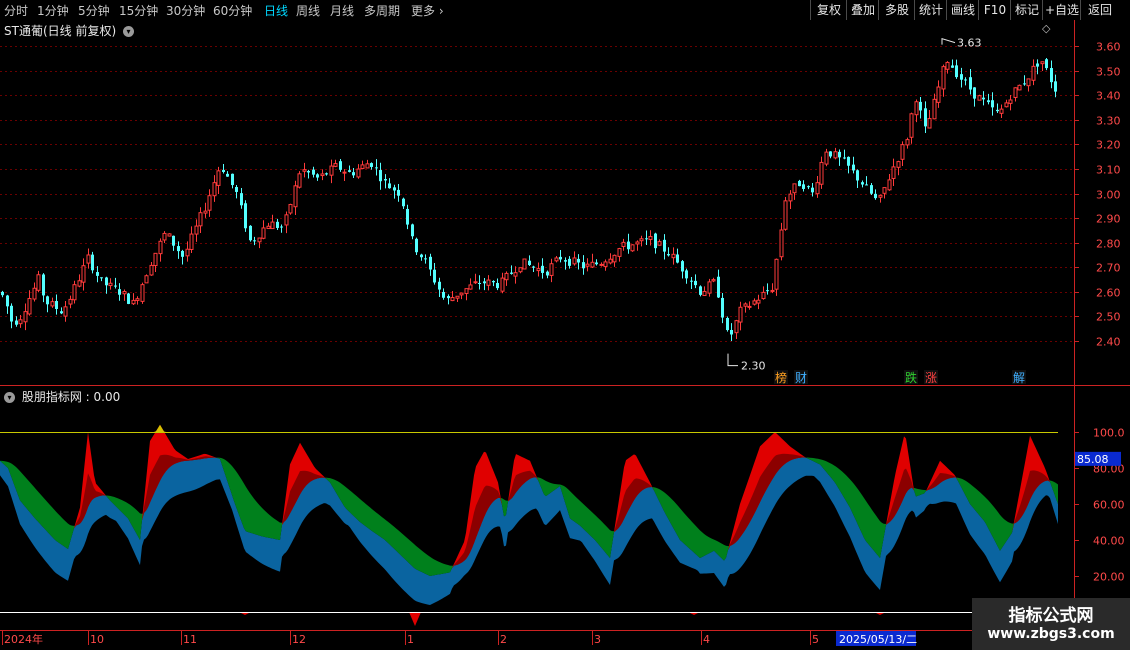 The image size is (1130, 650). I want to click on time-axis-label: 1, so click(410, 639).